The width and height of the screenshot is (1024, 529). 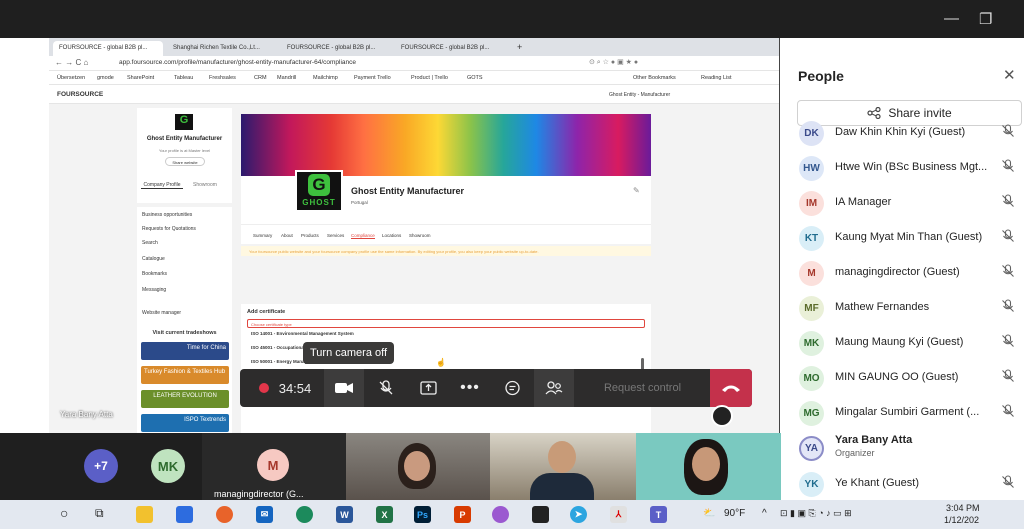 I want to click on minimize-button: —, so click(x=951, y=18).